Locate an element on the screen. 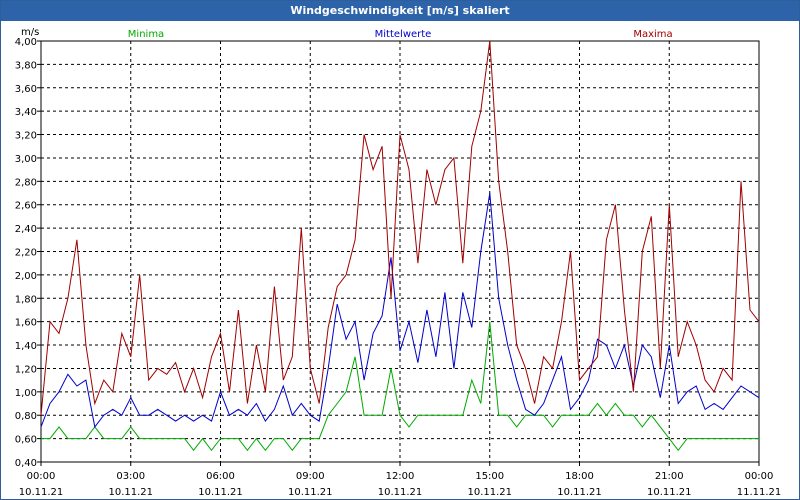 The width and height of the screenshot is (800, 500). legend-maxima: Maxima is located at coordinates (652, 34).